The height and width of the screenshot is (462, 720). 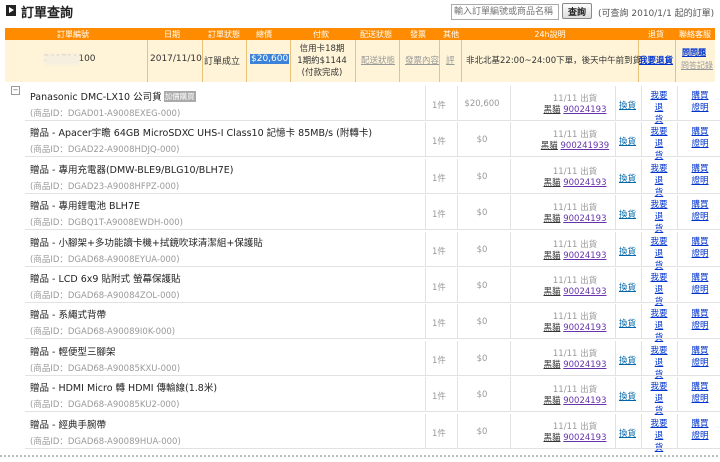 I want to click on item-name: 贈品 - 專用充電器(DMW-BLE9/BLG10/BLH7E), so click(x=132, y=170).